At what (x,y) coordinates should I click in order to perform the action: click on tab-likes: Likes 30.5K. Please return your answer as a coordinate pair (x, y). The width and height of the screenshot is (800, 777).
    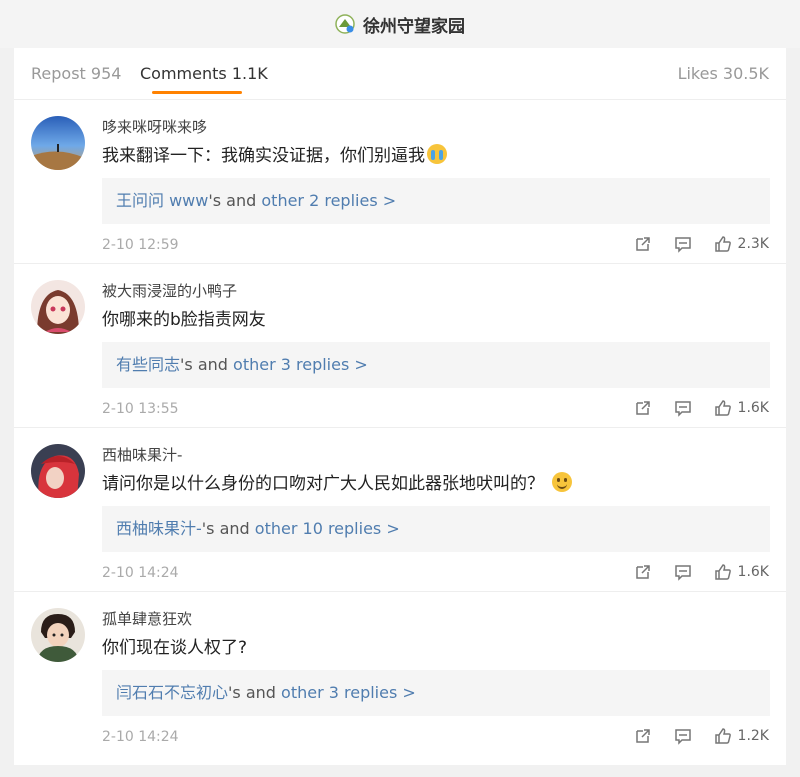
    Looking at the image, I should click on (723, 74).